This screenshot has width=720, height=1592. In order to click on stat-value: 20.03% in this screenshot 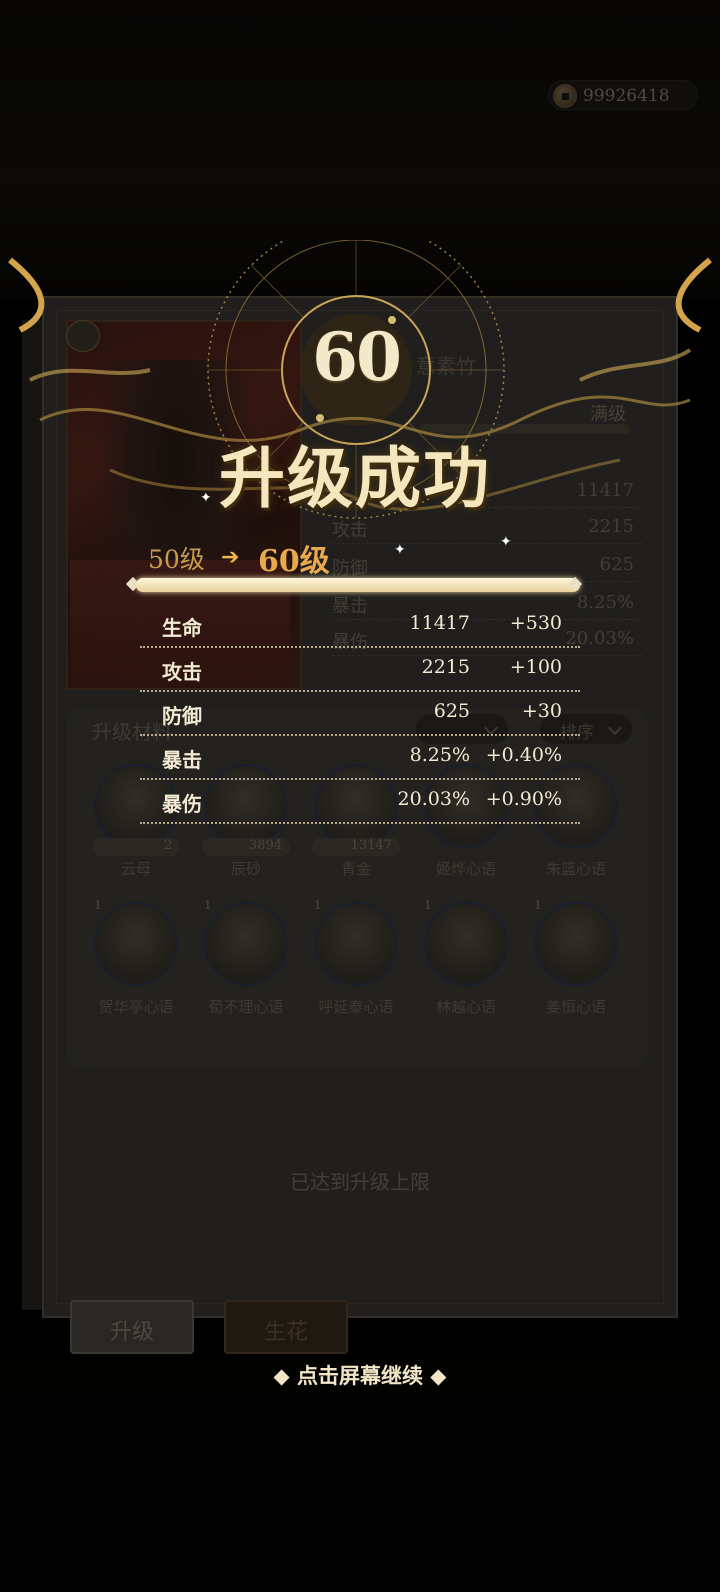, I will do `click(433, 799)`.